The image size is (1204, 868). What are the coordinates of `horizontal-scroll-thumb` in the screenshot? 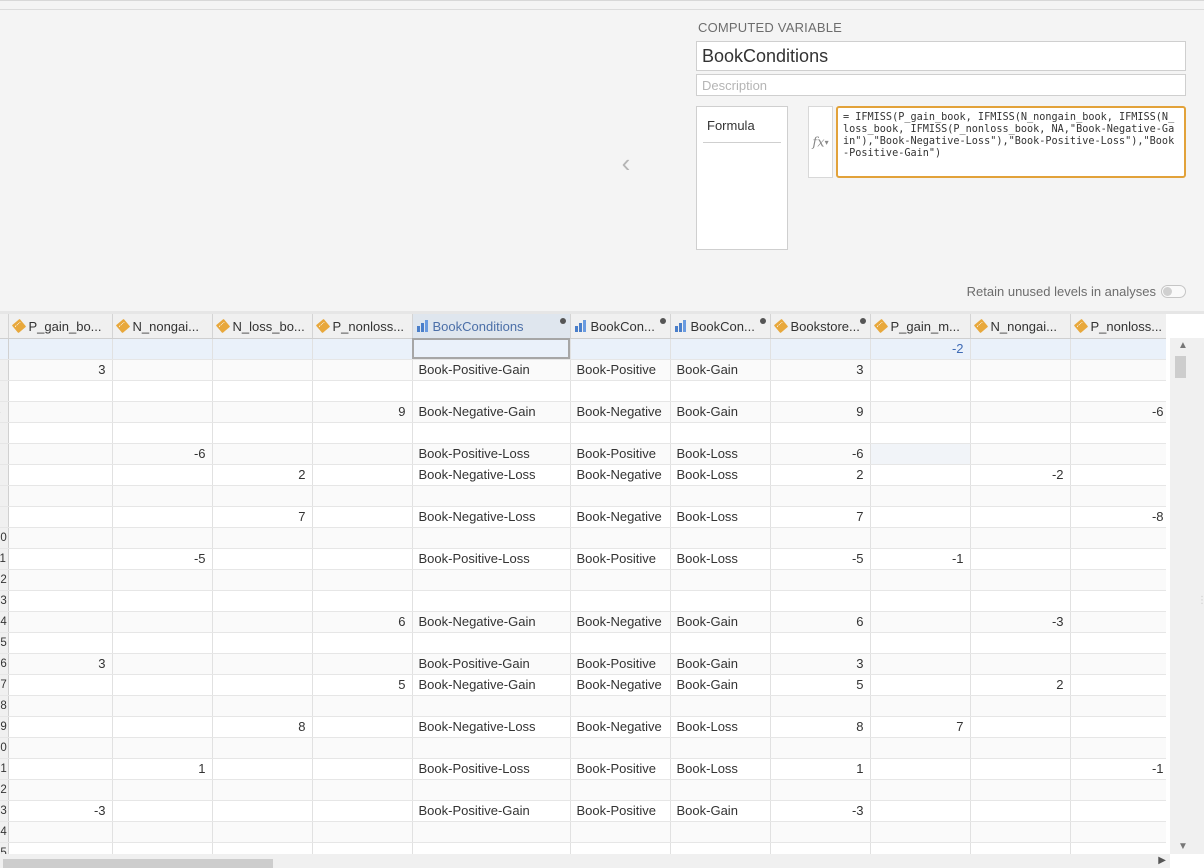 It's located at (138, 863).